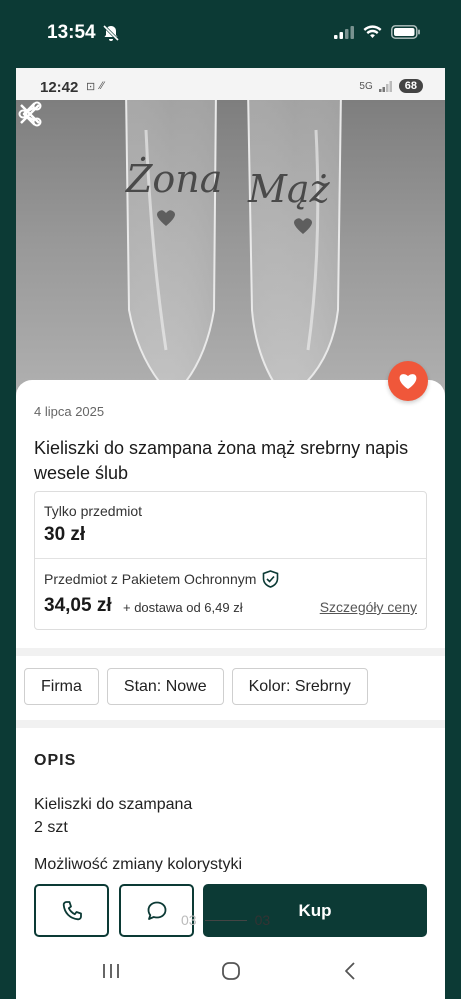  I want to click on attribute-chips: Firma Stan: Nowe Kolor: Srebrny, so click(196, 686).